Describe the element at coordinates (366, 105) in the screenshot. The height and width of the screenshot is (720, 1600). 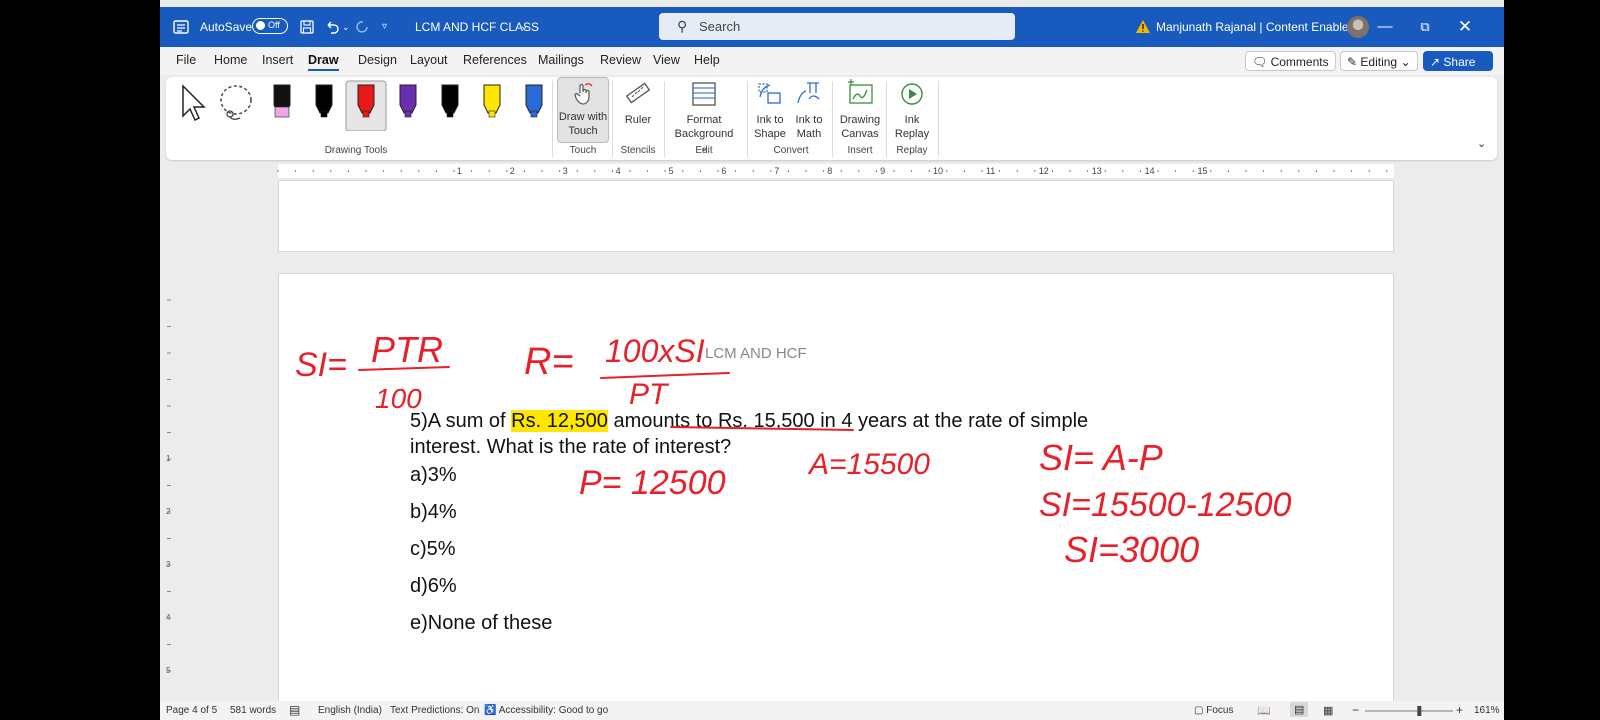
I see `pen-red-icon` at that location.